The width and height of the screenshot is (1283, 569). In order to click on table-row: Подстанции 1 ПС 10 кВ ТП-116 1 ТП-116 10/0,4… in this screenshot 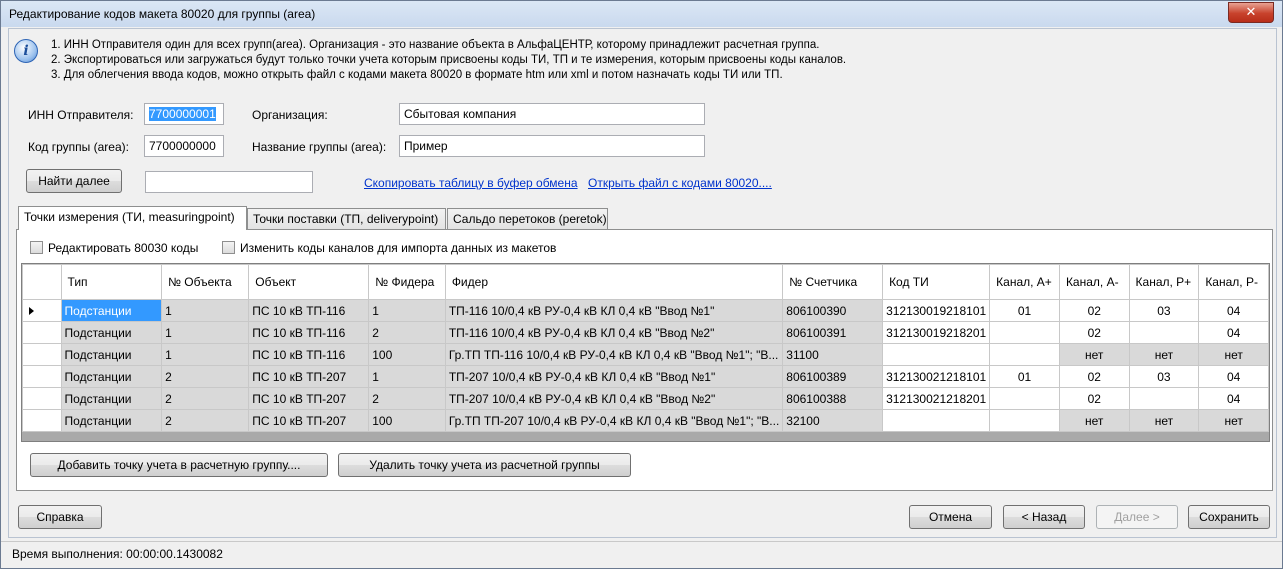, I will do `click(645, 310)`.